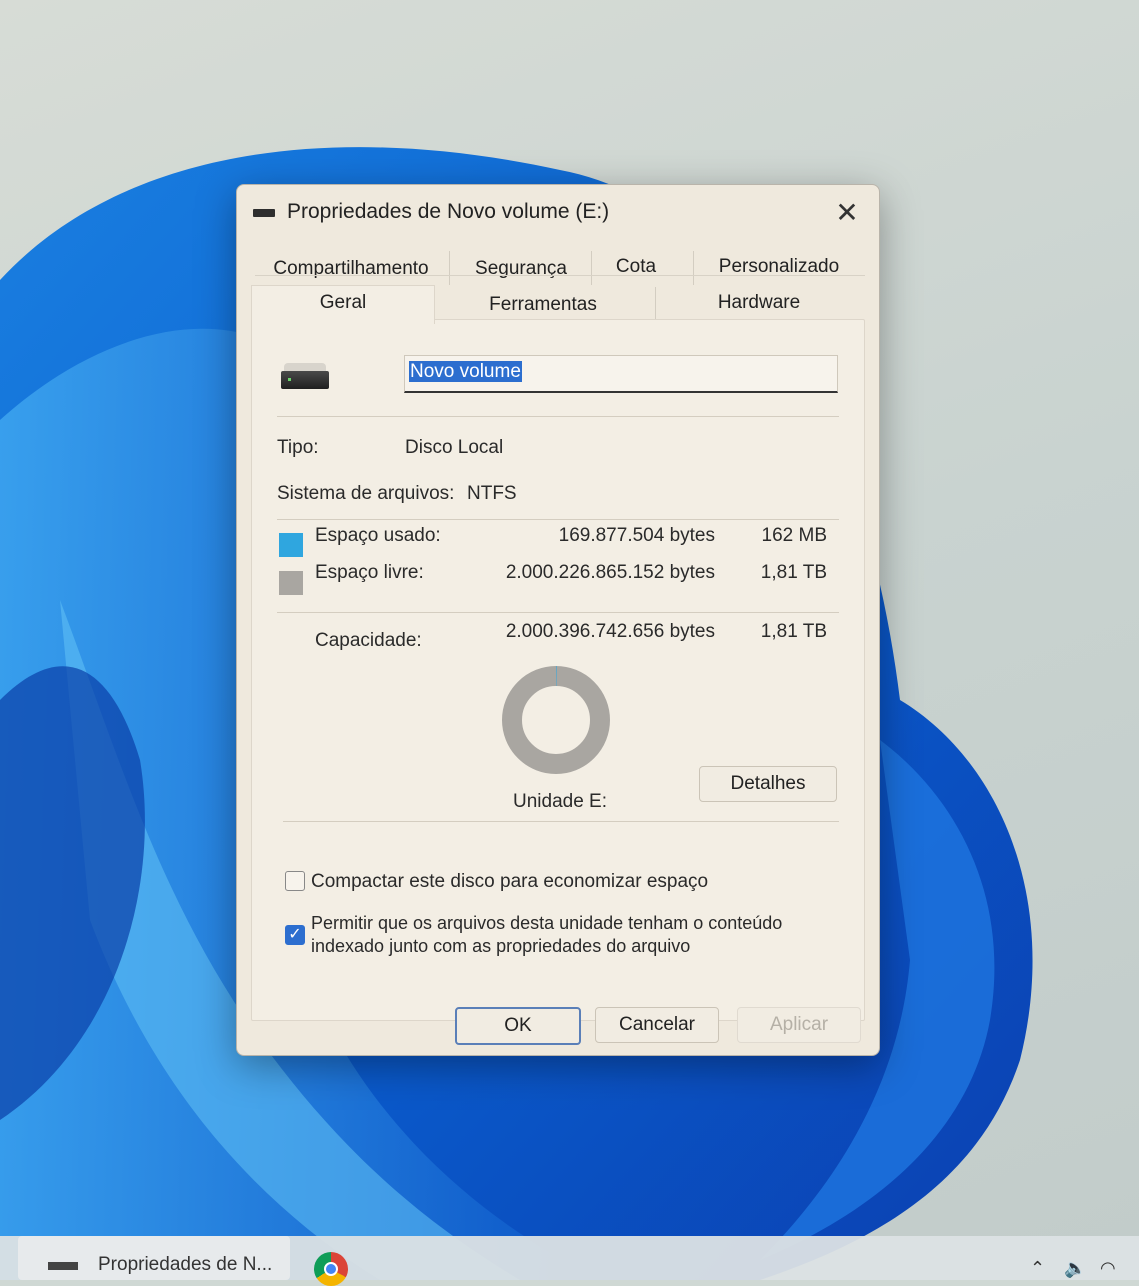 Image resolution: width=1139 pixels, height=1286 pixels. Describe the element at coordinates (366, 493) in the screenshot. I see `filesystem-label: Sistema de arquivos:` at that location.